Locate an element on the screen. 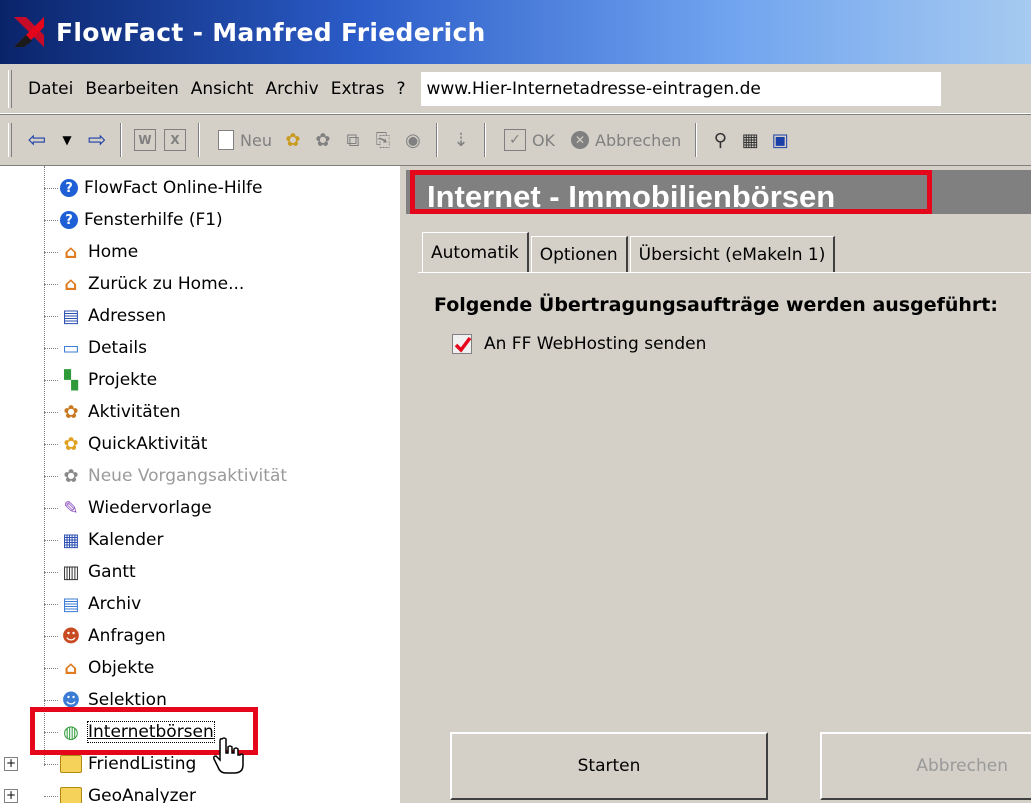  checkmark-icon: ✓ is located at coordinates (514, 140).